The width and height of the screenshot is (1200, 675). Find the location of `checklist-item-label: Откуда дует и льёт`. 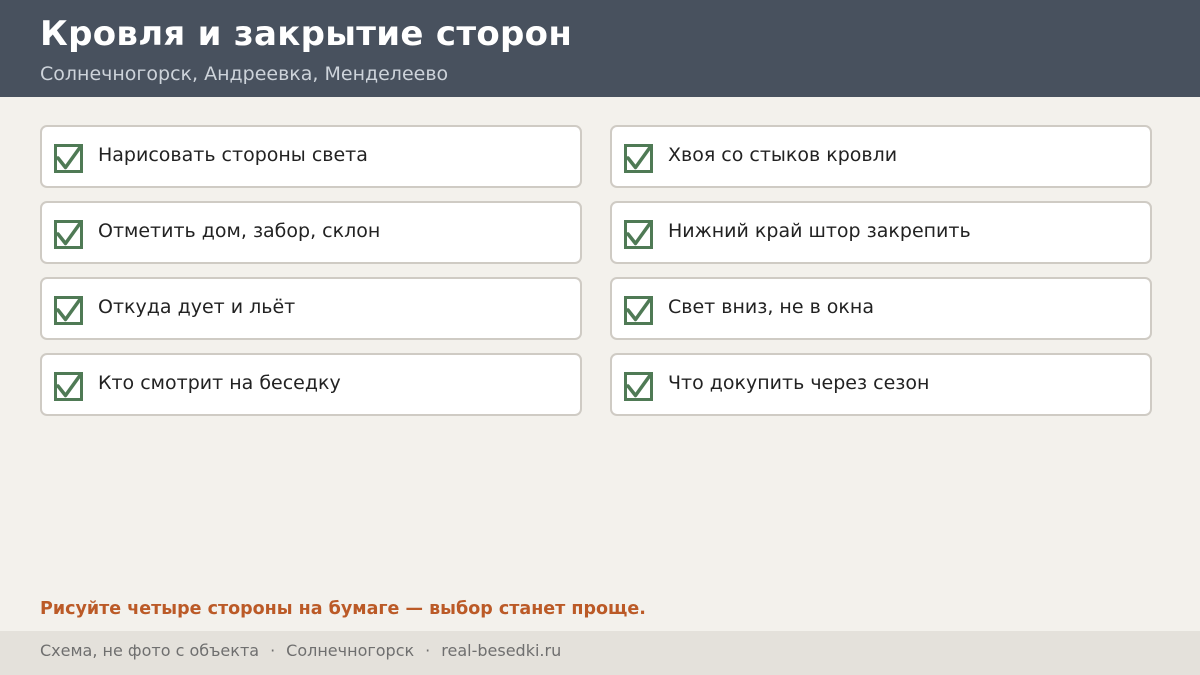

checklist-item-label: Откуда дует и льёт is located at coordinates (197, 307).